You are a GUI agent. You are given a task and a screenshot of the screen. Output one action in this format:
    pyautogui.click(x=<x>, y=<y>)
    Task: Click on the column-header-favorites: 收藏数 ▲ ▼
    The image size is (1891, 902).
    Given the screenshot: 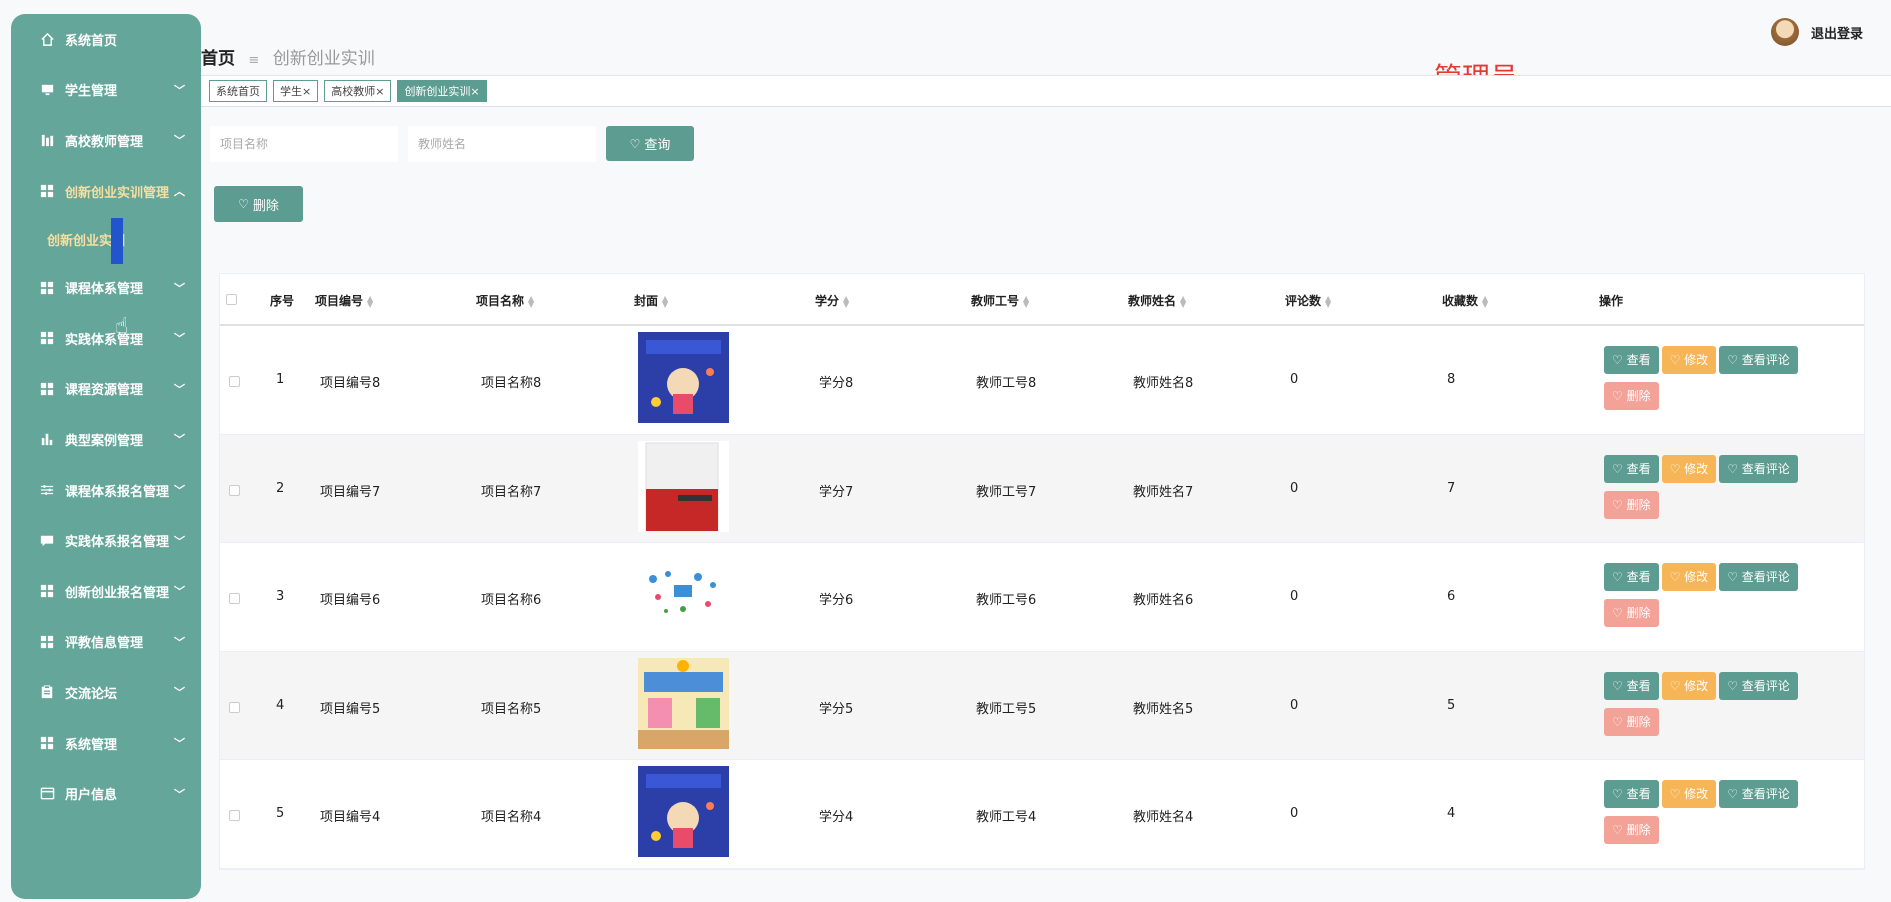 What is the action you would take?
    pyautogui.click(x=1465, y=300)
    